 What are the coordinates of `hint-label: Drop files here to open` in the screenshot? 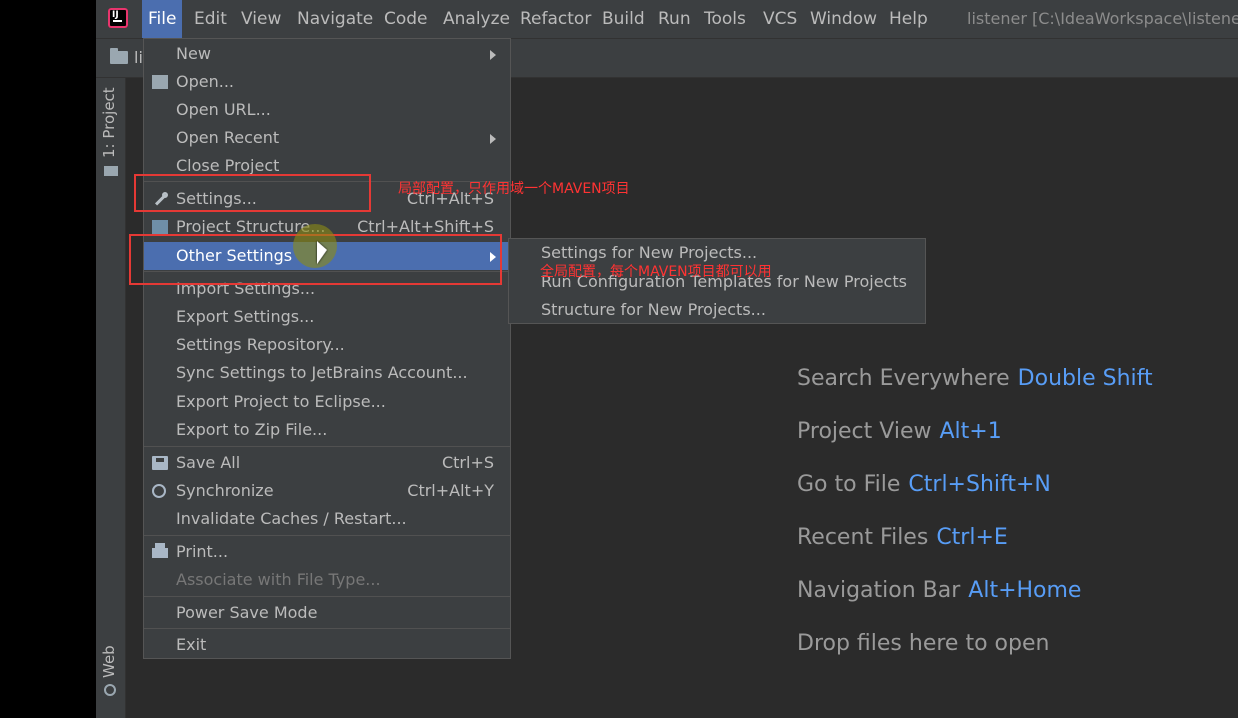 It's located at (923, 643).